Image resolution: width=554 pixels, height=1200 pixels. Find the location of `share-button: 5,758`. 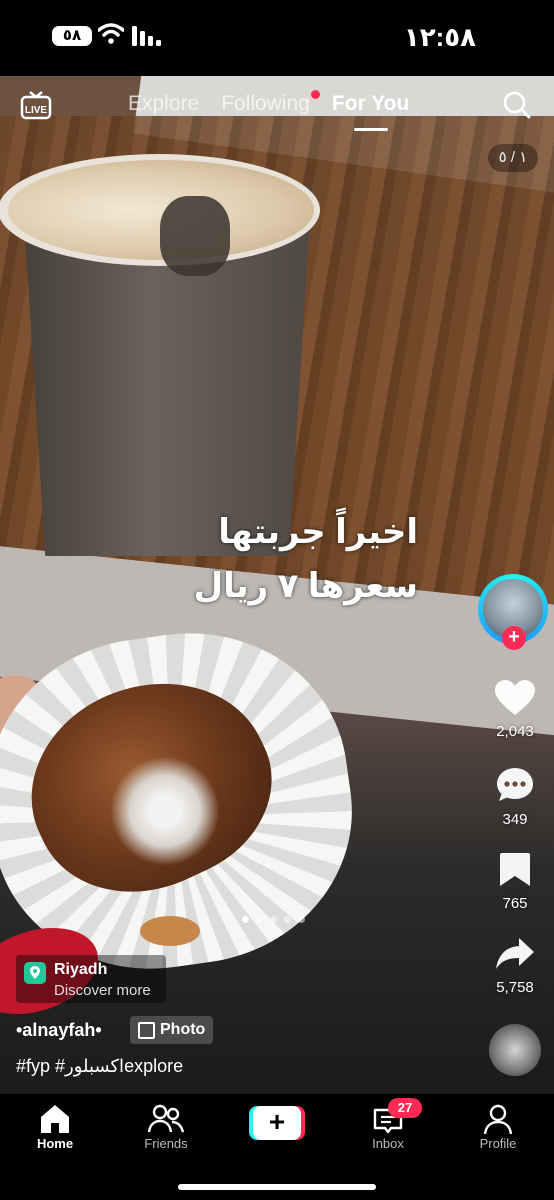

share-button: 5,758 is located at coordinates (515, 966).